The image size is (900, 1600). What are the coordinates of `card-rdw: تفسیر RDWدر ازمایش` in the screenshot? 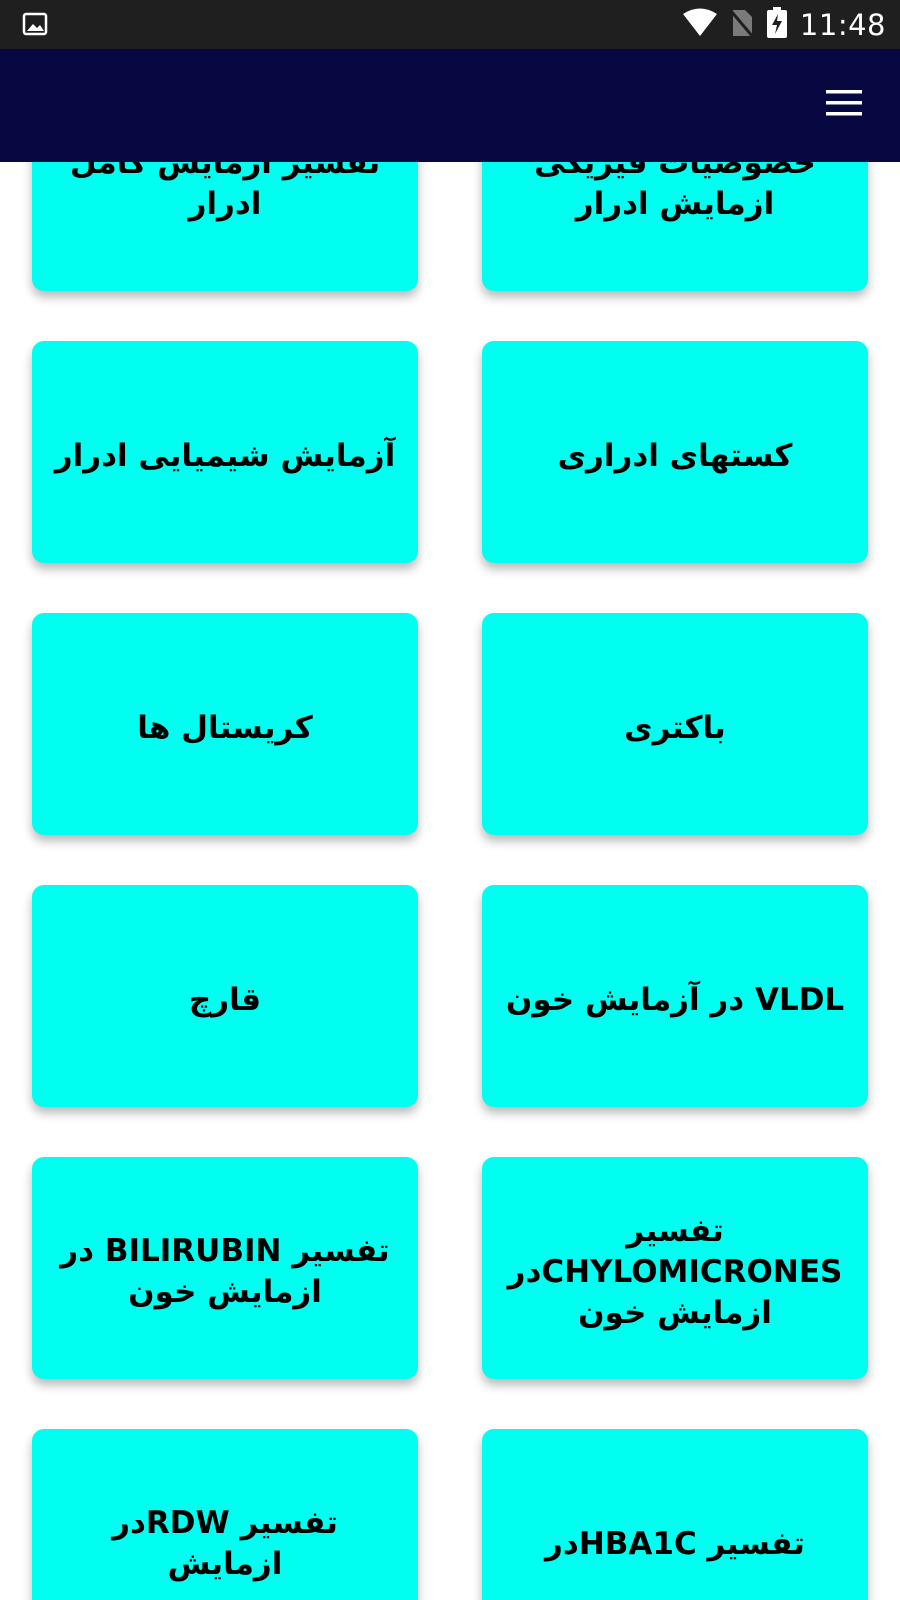 It's located at (225, 1514).